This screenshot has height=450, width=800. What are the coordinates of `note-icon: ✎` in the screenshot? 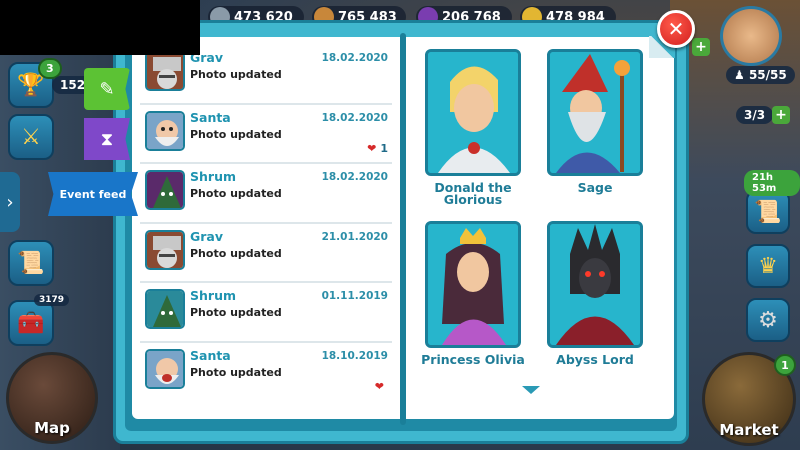 It's located at (107, 89).